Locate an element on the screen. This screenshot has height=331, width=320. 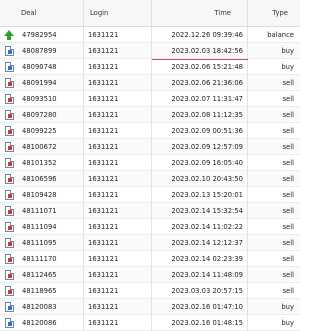
time-cell: 2023.02.14 11:02:22 is located at coordinates (200, 227).